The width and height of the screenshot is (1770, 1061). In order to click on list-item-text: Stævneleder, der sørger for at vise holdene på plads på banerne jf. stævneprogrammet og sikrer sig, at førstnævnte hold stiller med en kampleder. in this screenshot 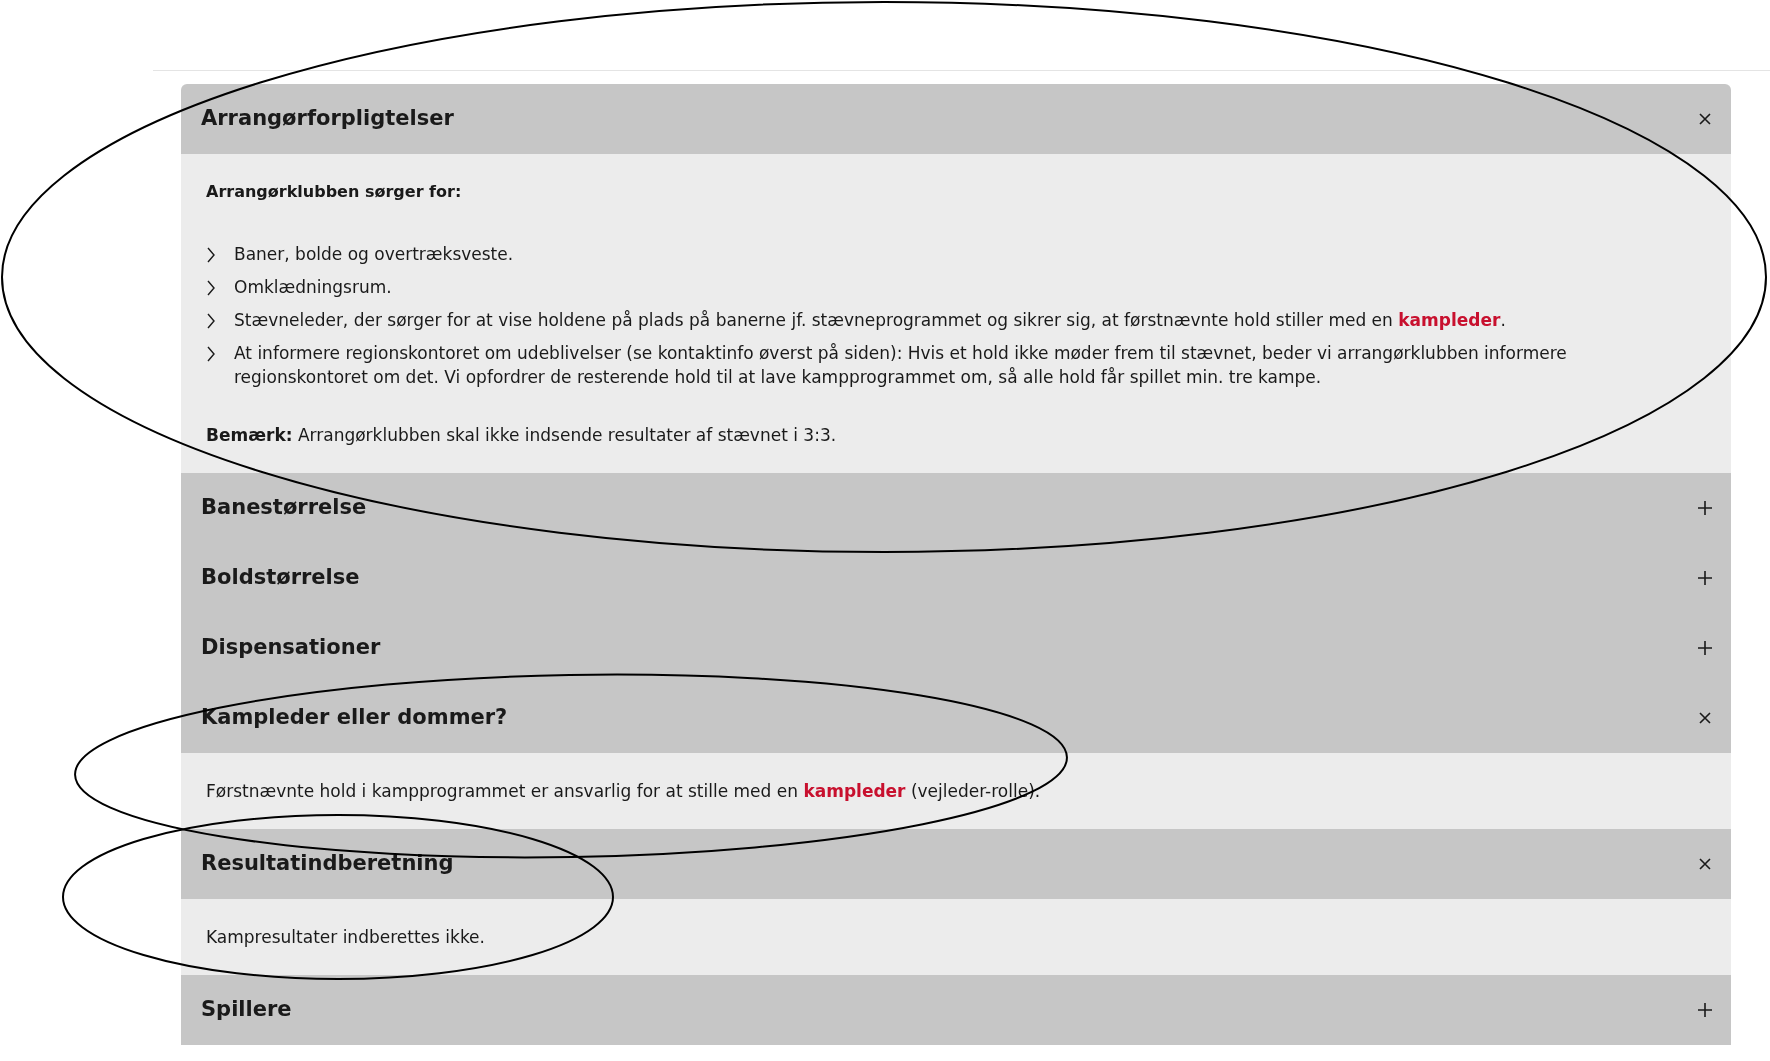, I will do `click(870, 320)`.